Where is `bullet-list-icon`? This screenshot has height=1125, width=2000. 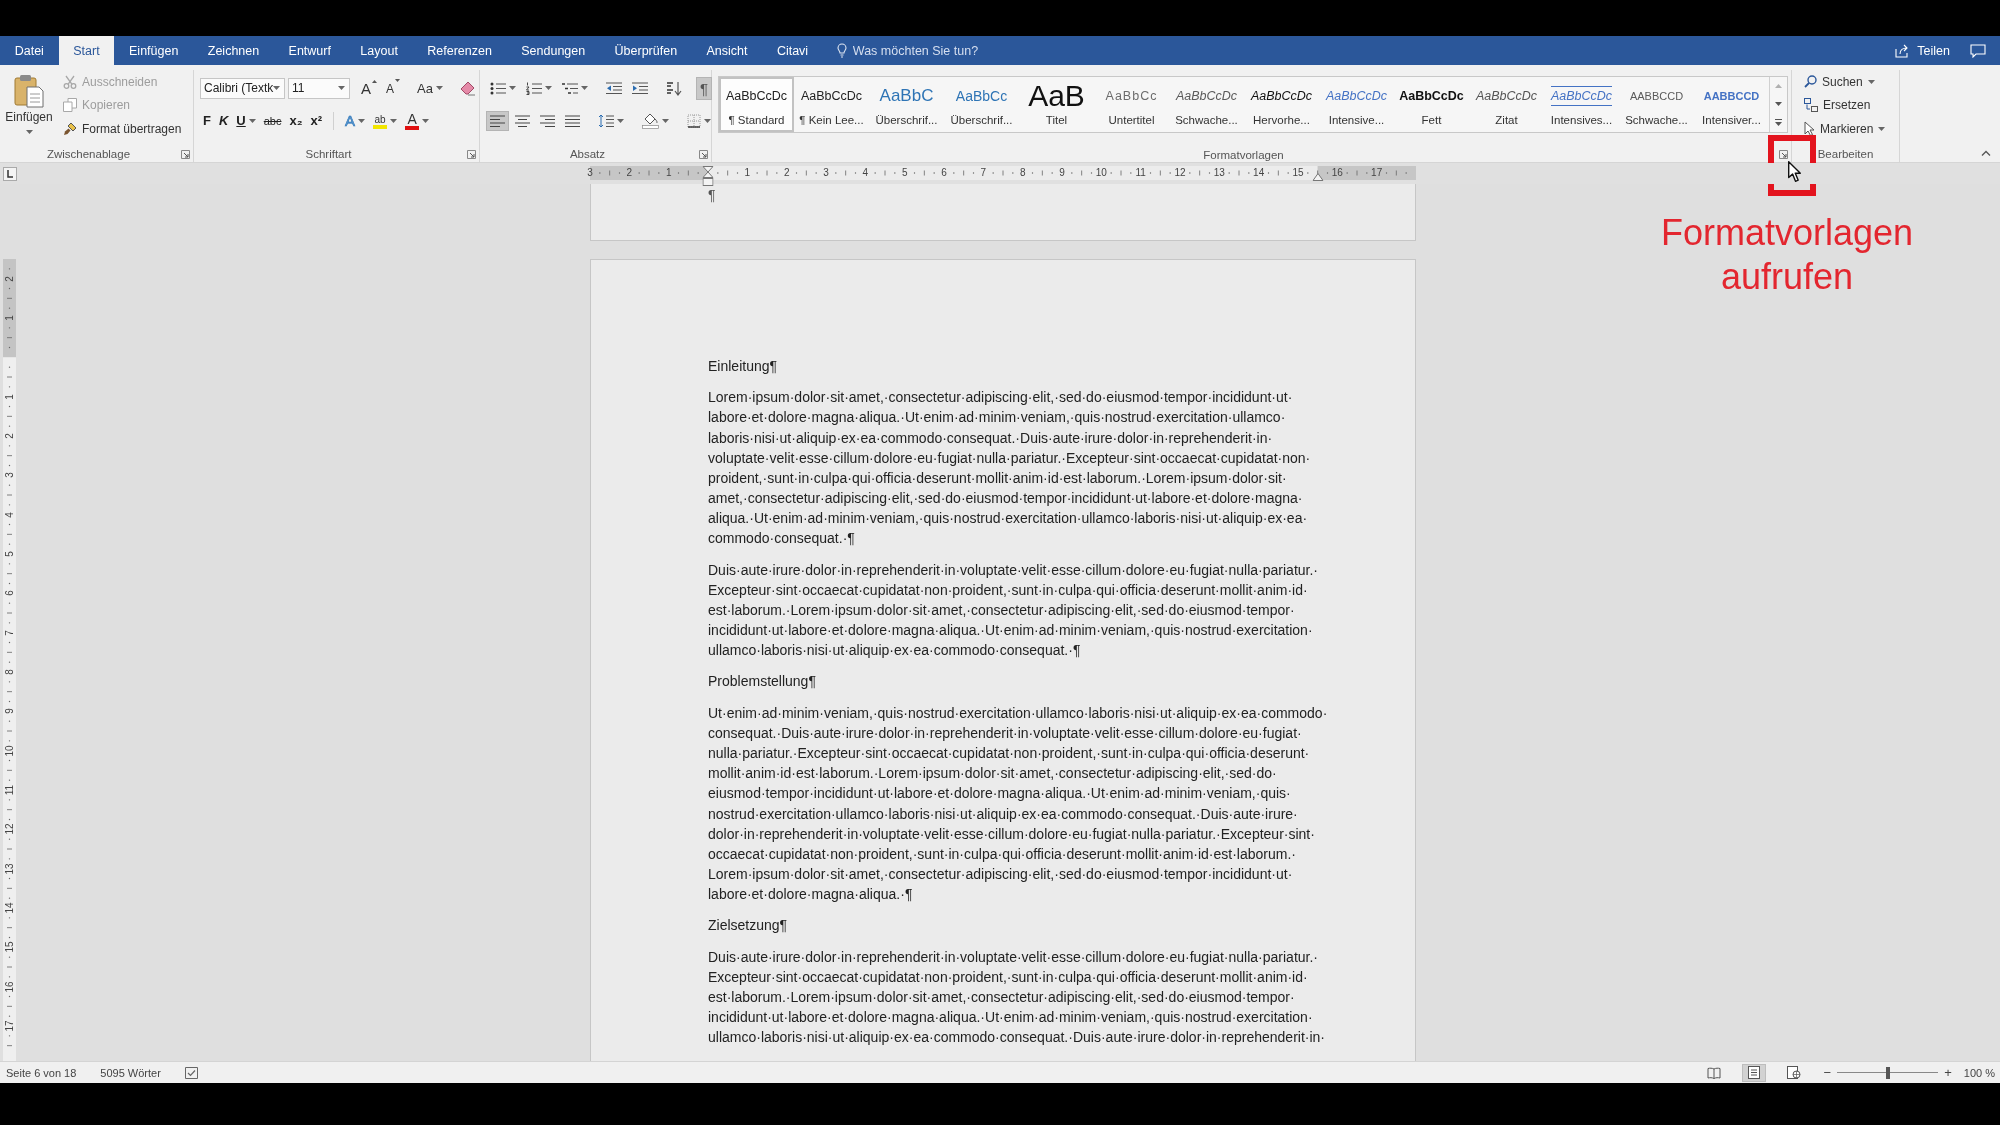
bullet-list-icon is located at coordinates (498, 88).